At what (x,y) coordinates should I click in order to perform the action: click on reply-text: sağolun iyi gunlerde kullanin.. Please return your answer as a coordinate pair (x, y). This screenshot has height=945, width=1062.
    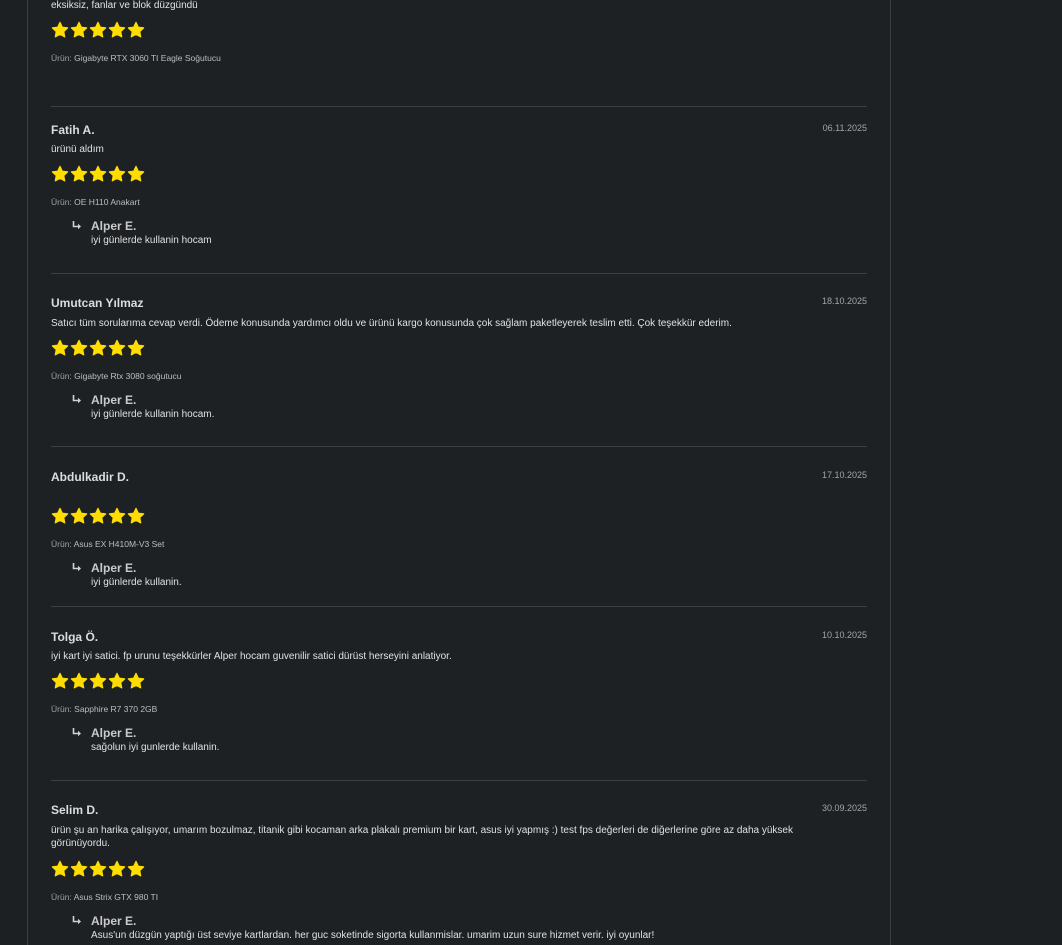
    Looking at the image, I should click on (155, 747).